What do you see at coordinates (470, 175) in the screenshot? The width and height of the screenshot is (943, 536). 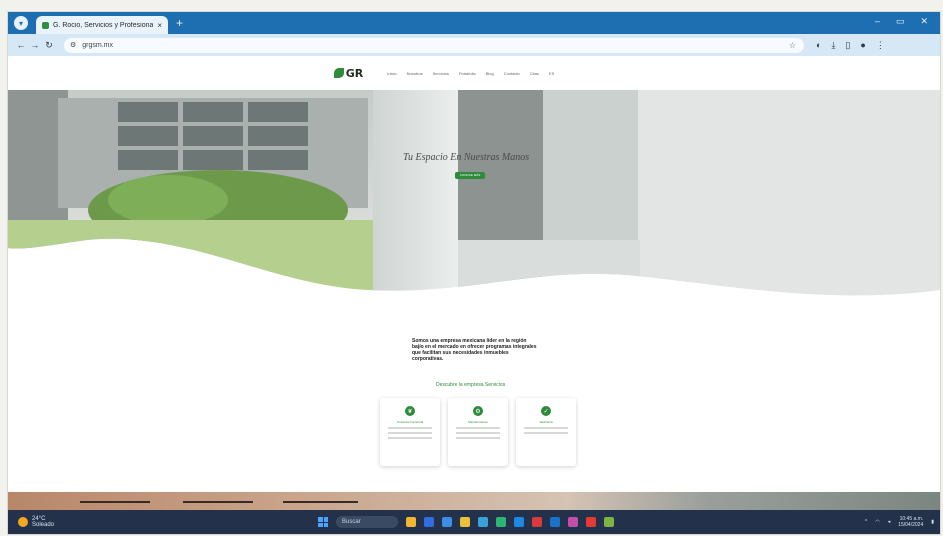 I see `hero-cta-button: CONOCE MÁS` at bounding box center [470, 175].